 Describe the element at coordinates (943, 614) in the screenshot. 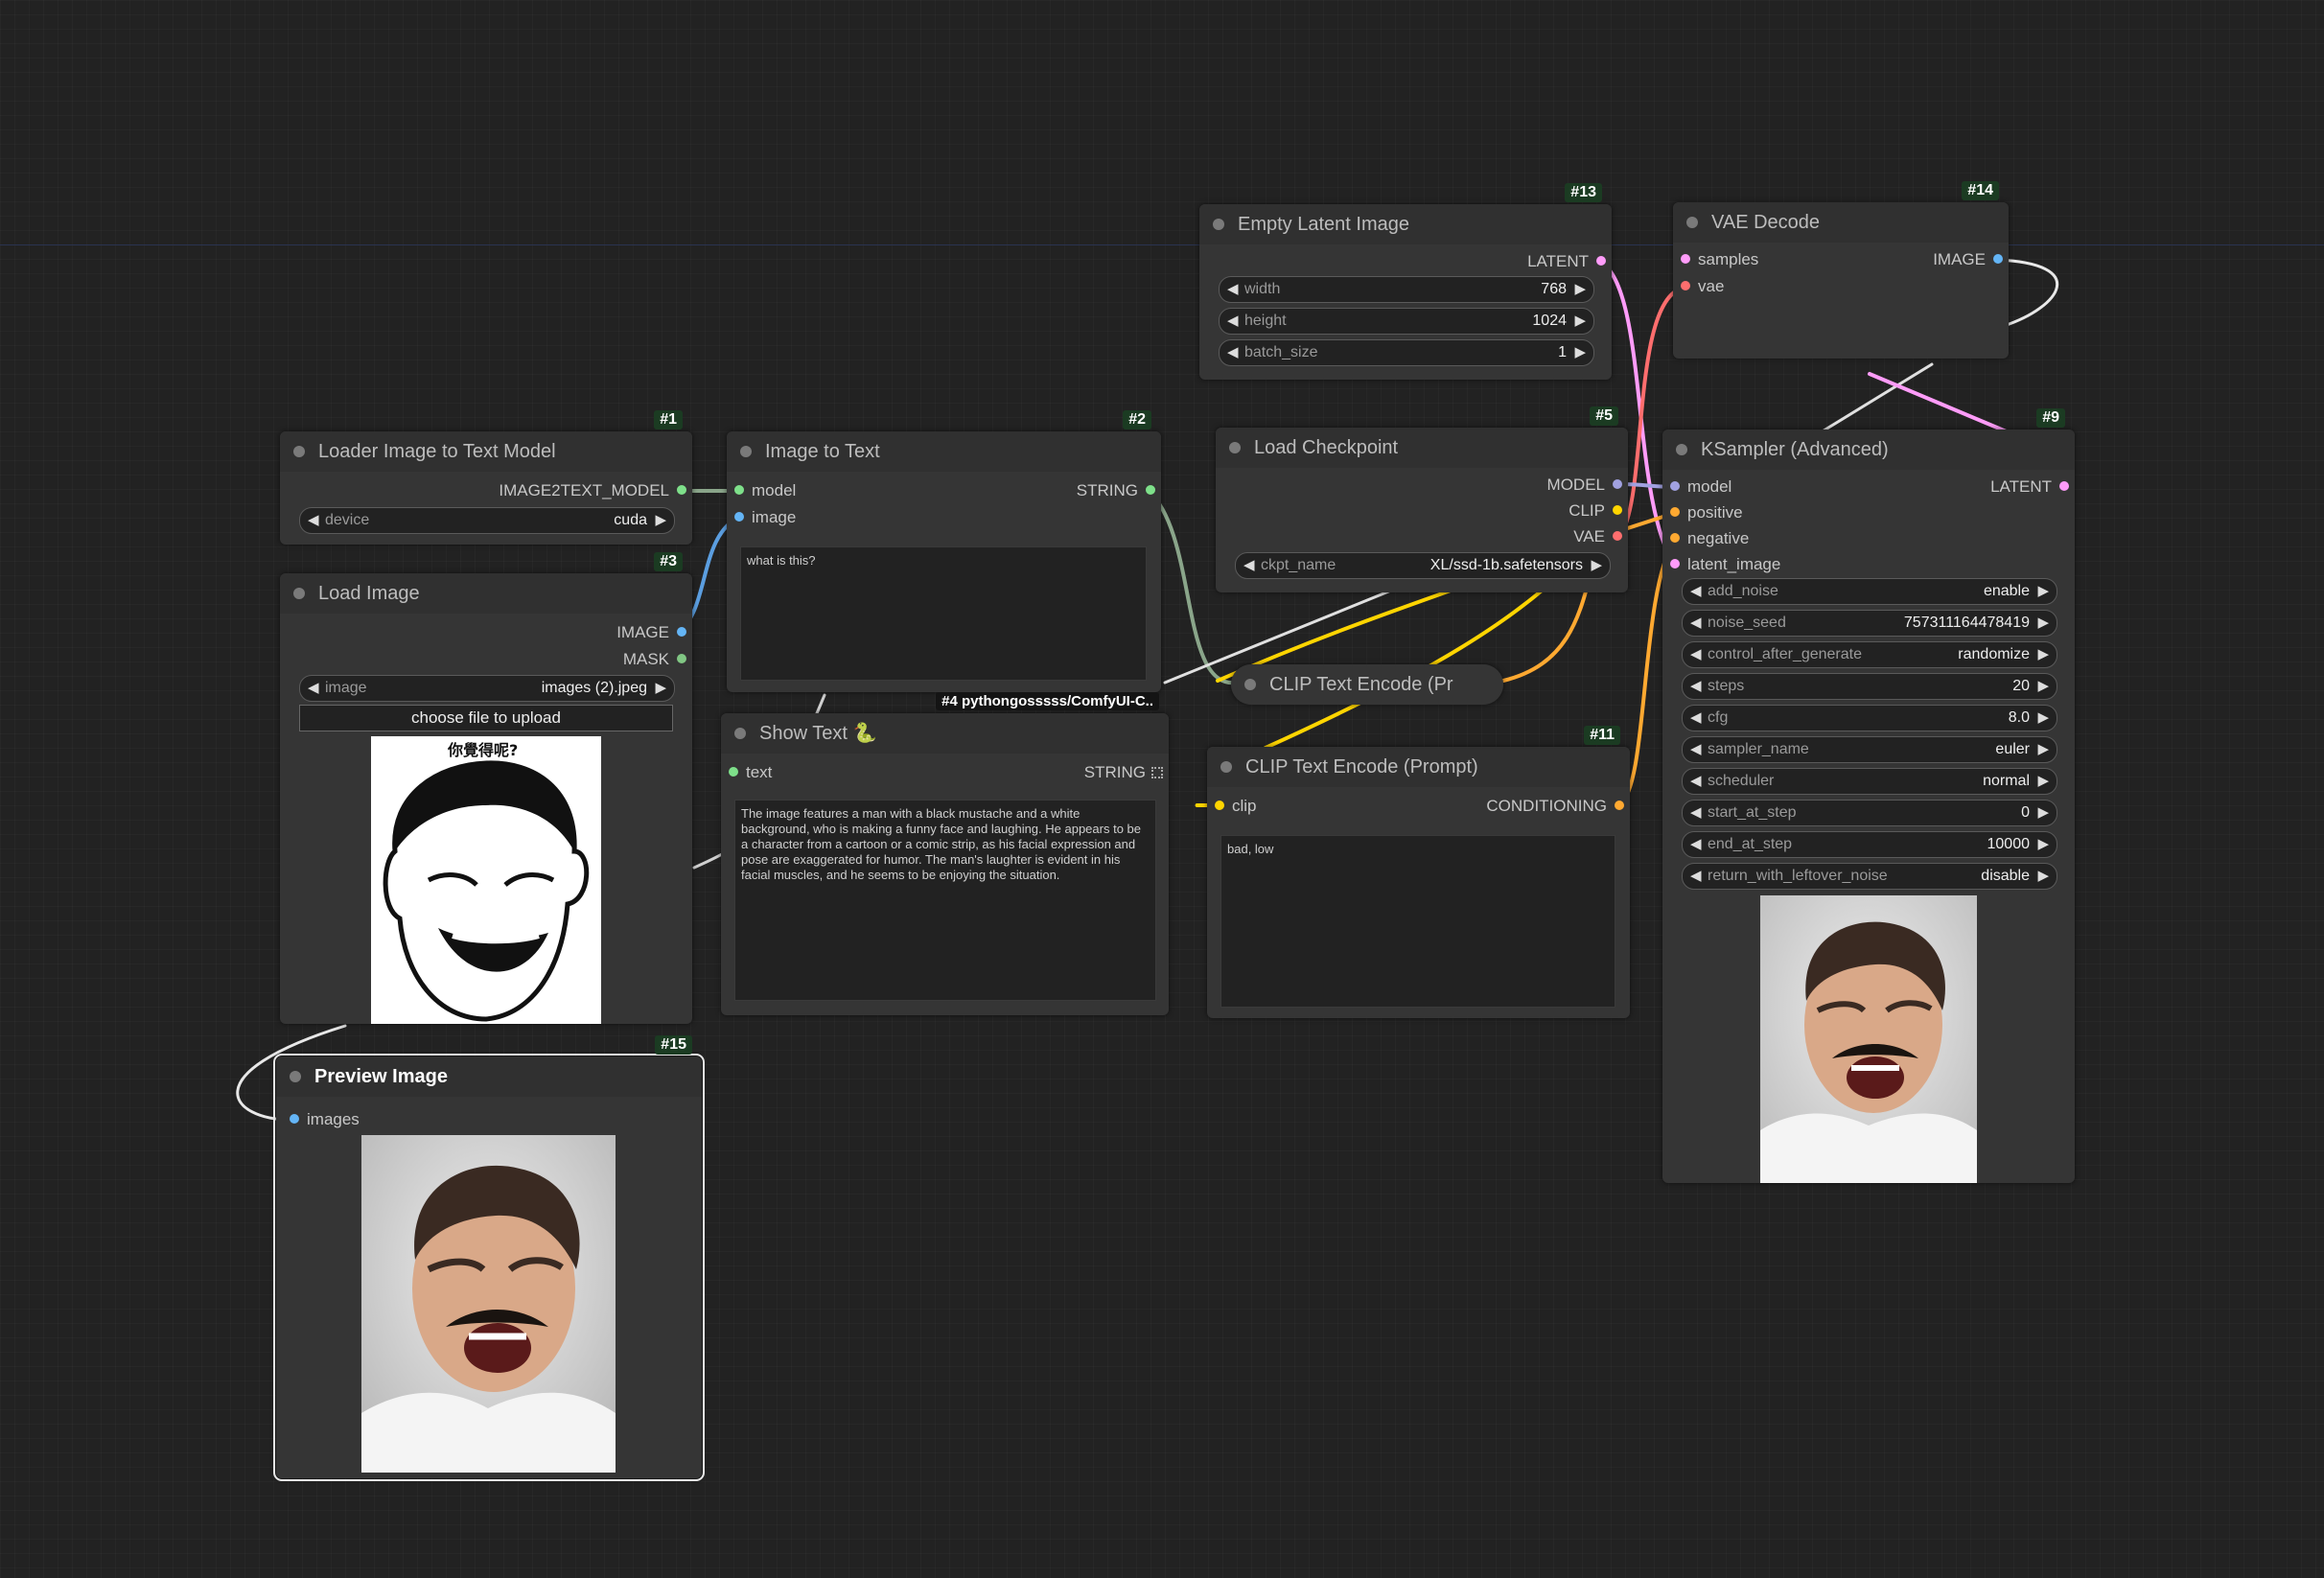

I see `prompt-textarea: what is this?` at that location.